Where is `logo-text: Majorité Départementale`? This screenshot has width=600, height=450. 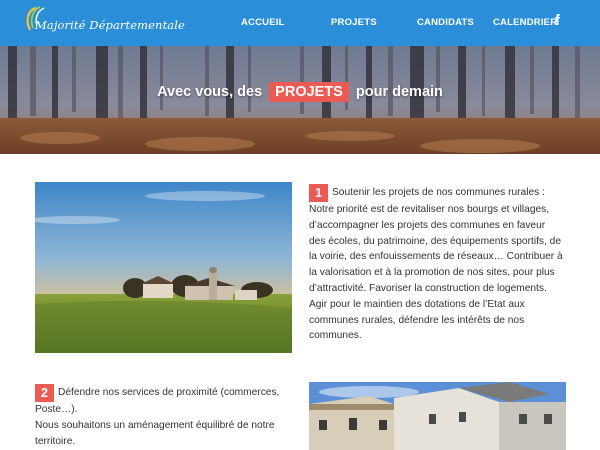 logo-text: Majorité Départementale is located at coordinates (110, 25).